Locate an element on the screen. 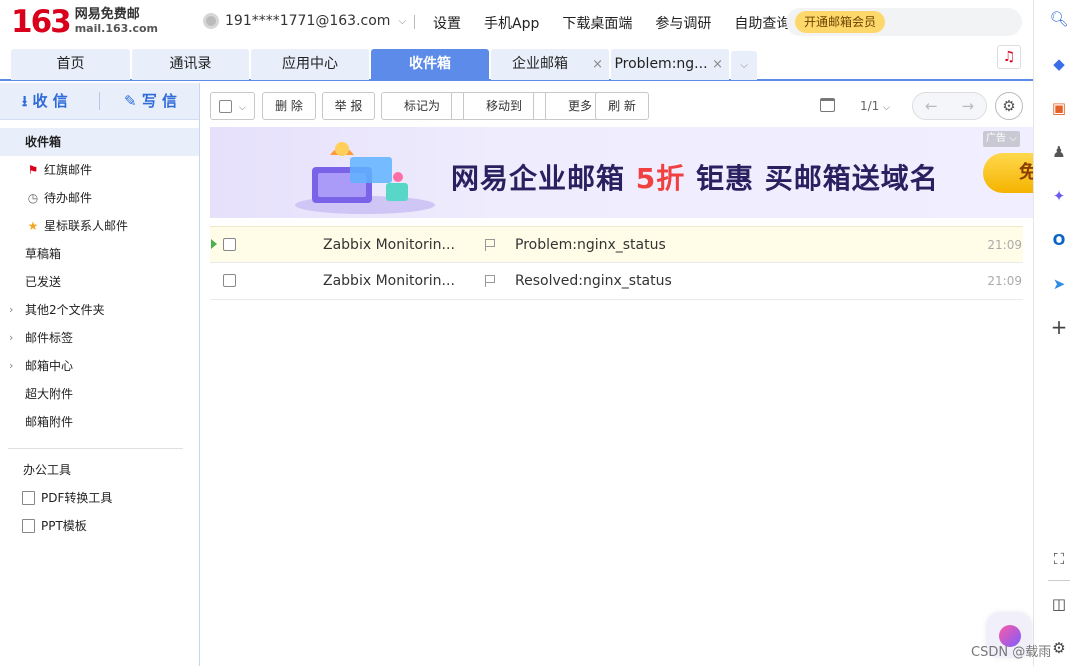 The width and height of the screenshot is (1085, 666). page-nav: ← → is located at coordinates (949, 106).